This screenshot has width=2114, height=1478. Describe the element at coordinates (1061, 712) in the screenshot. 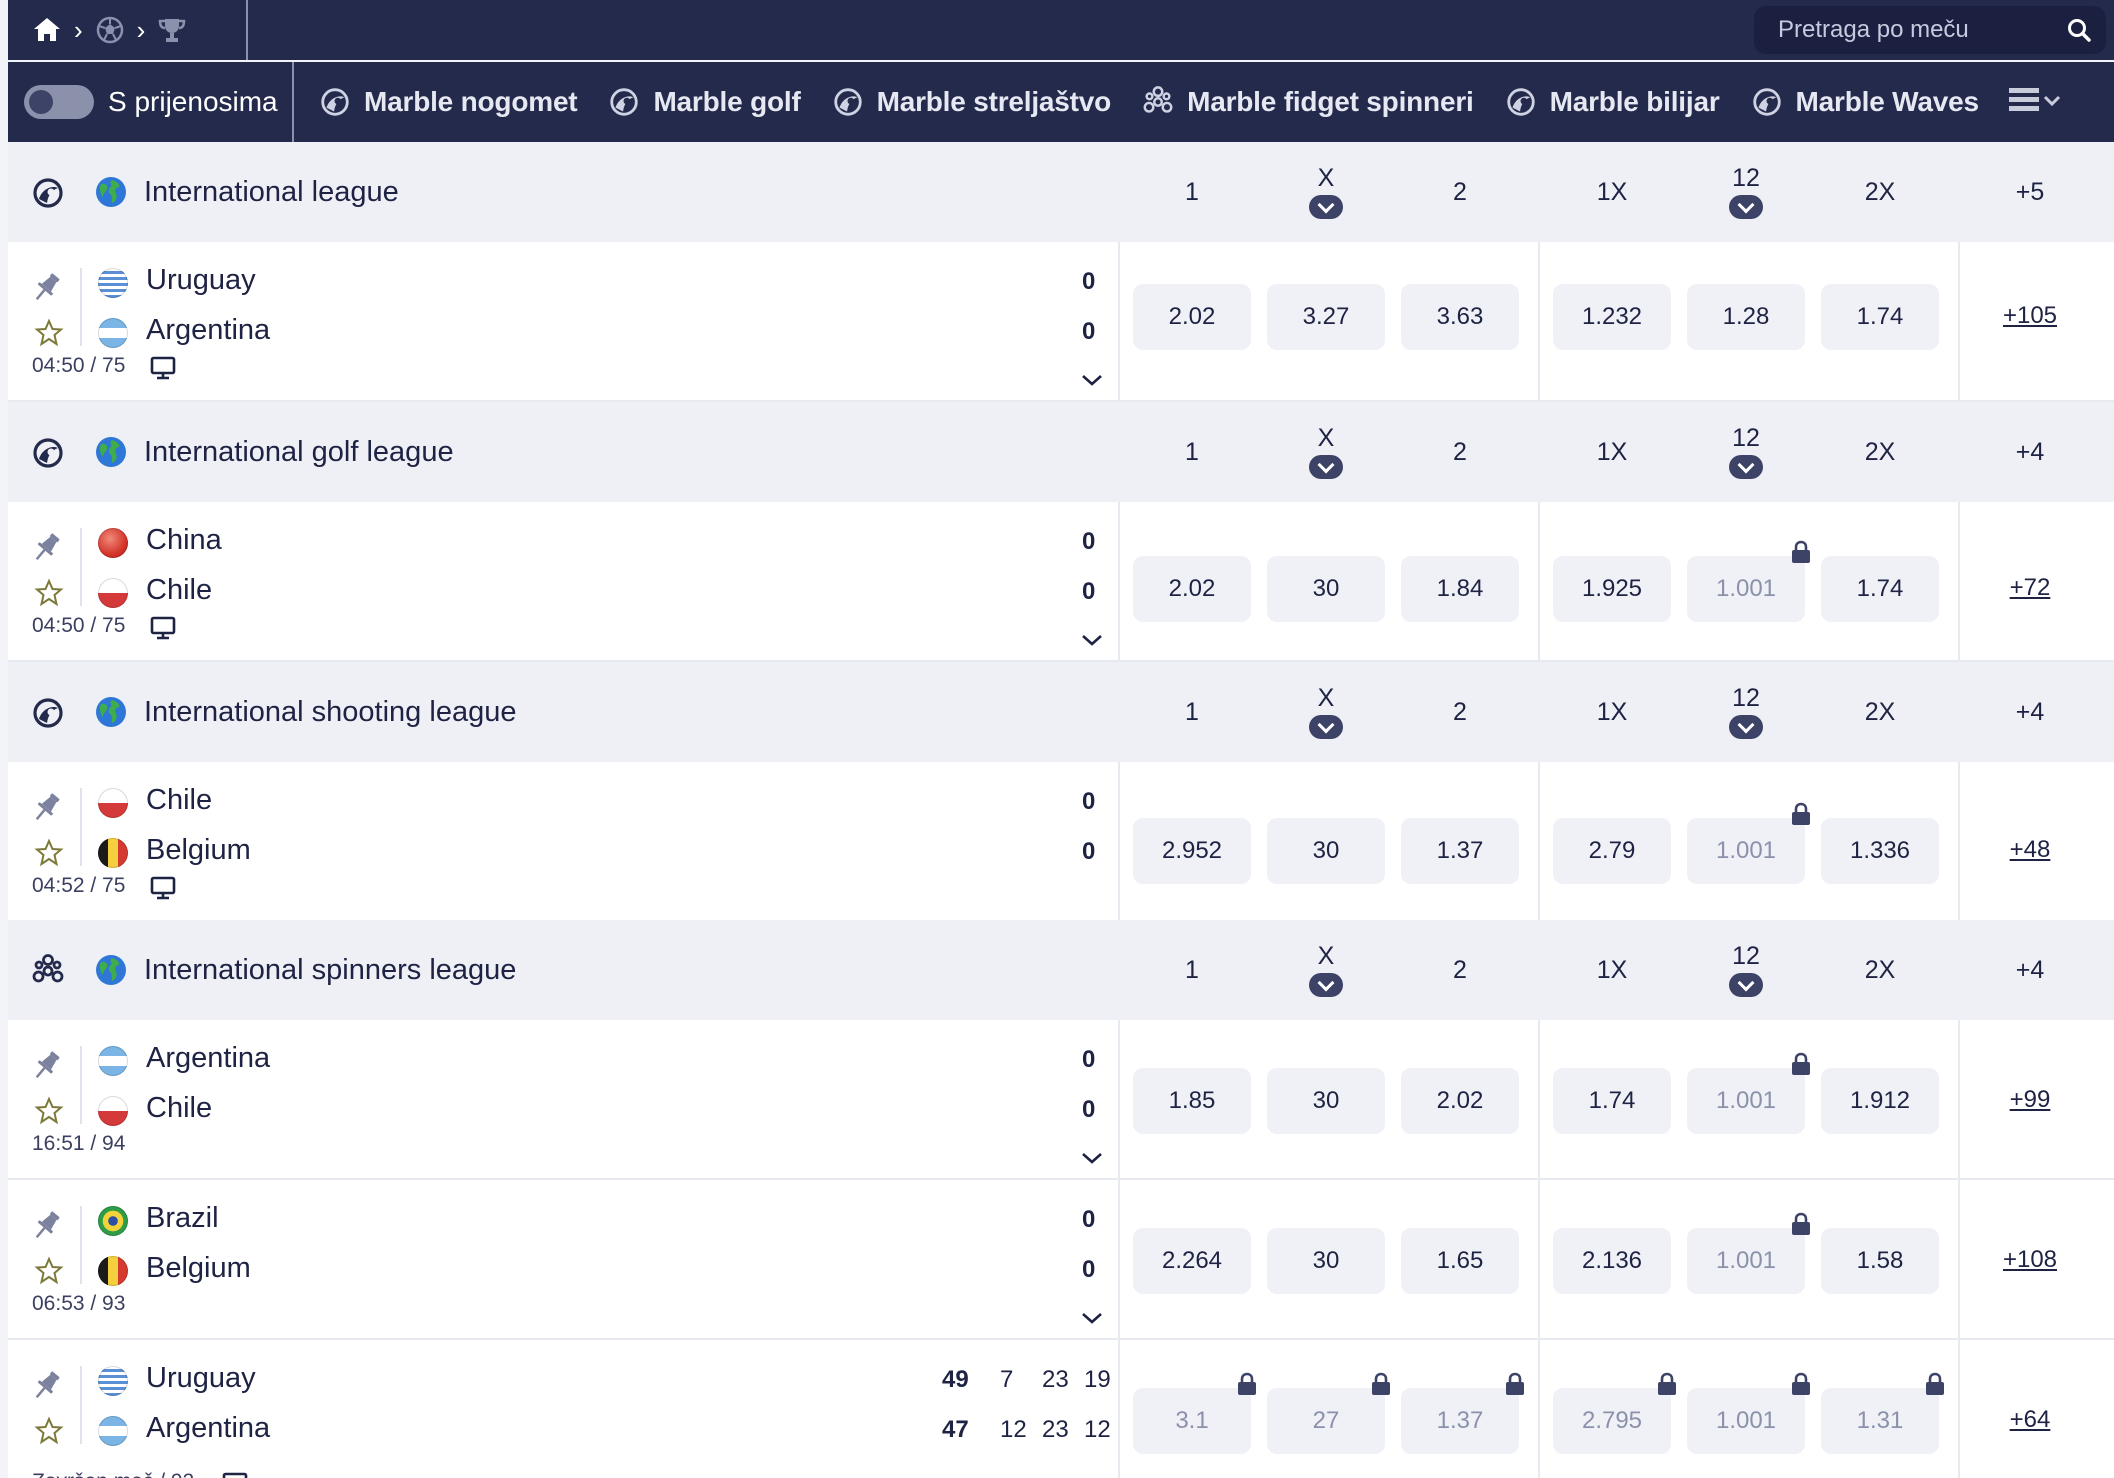

I see `league-header: International shooting league 1 X 2 1X 12 2X +4` at that location.